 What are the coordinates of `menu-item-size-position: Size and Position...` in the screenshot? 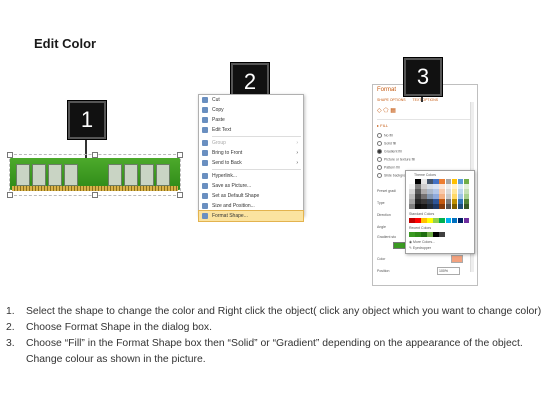 It's located at (251, 206).